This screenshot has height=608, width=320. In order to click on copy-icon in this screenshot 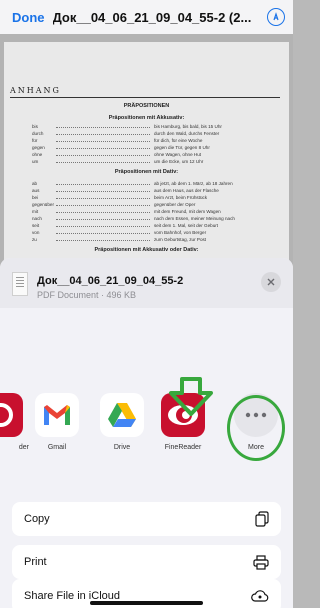, I will do `click(262, 519)`.